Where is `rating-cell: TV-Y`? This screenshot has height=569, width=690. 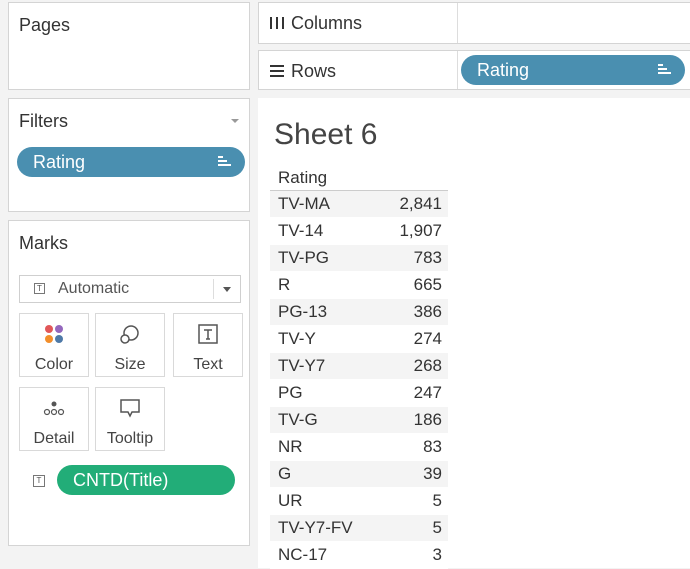 rating-cell: TV-Y is located at coordinates (297, 339).